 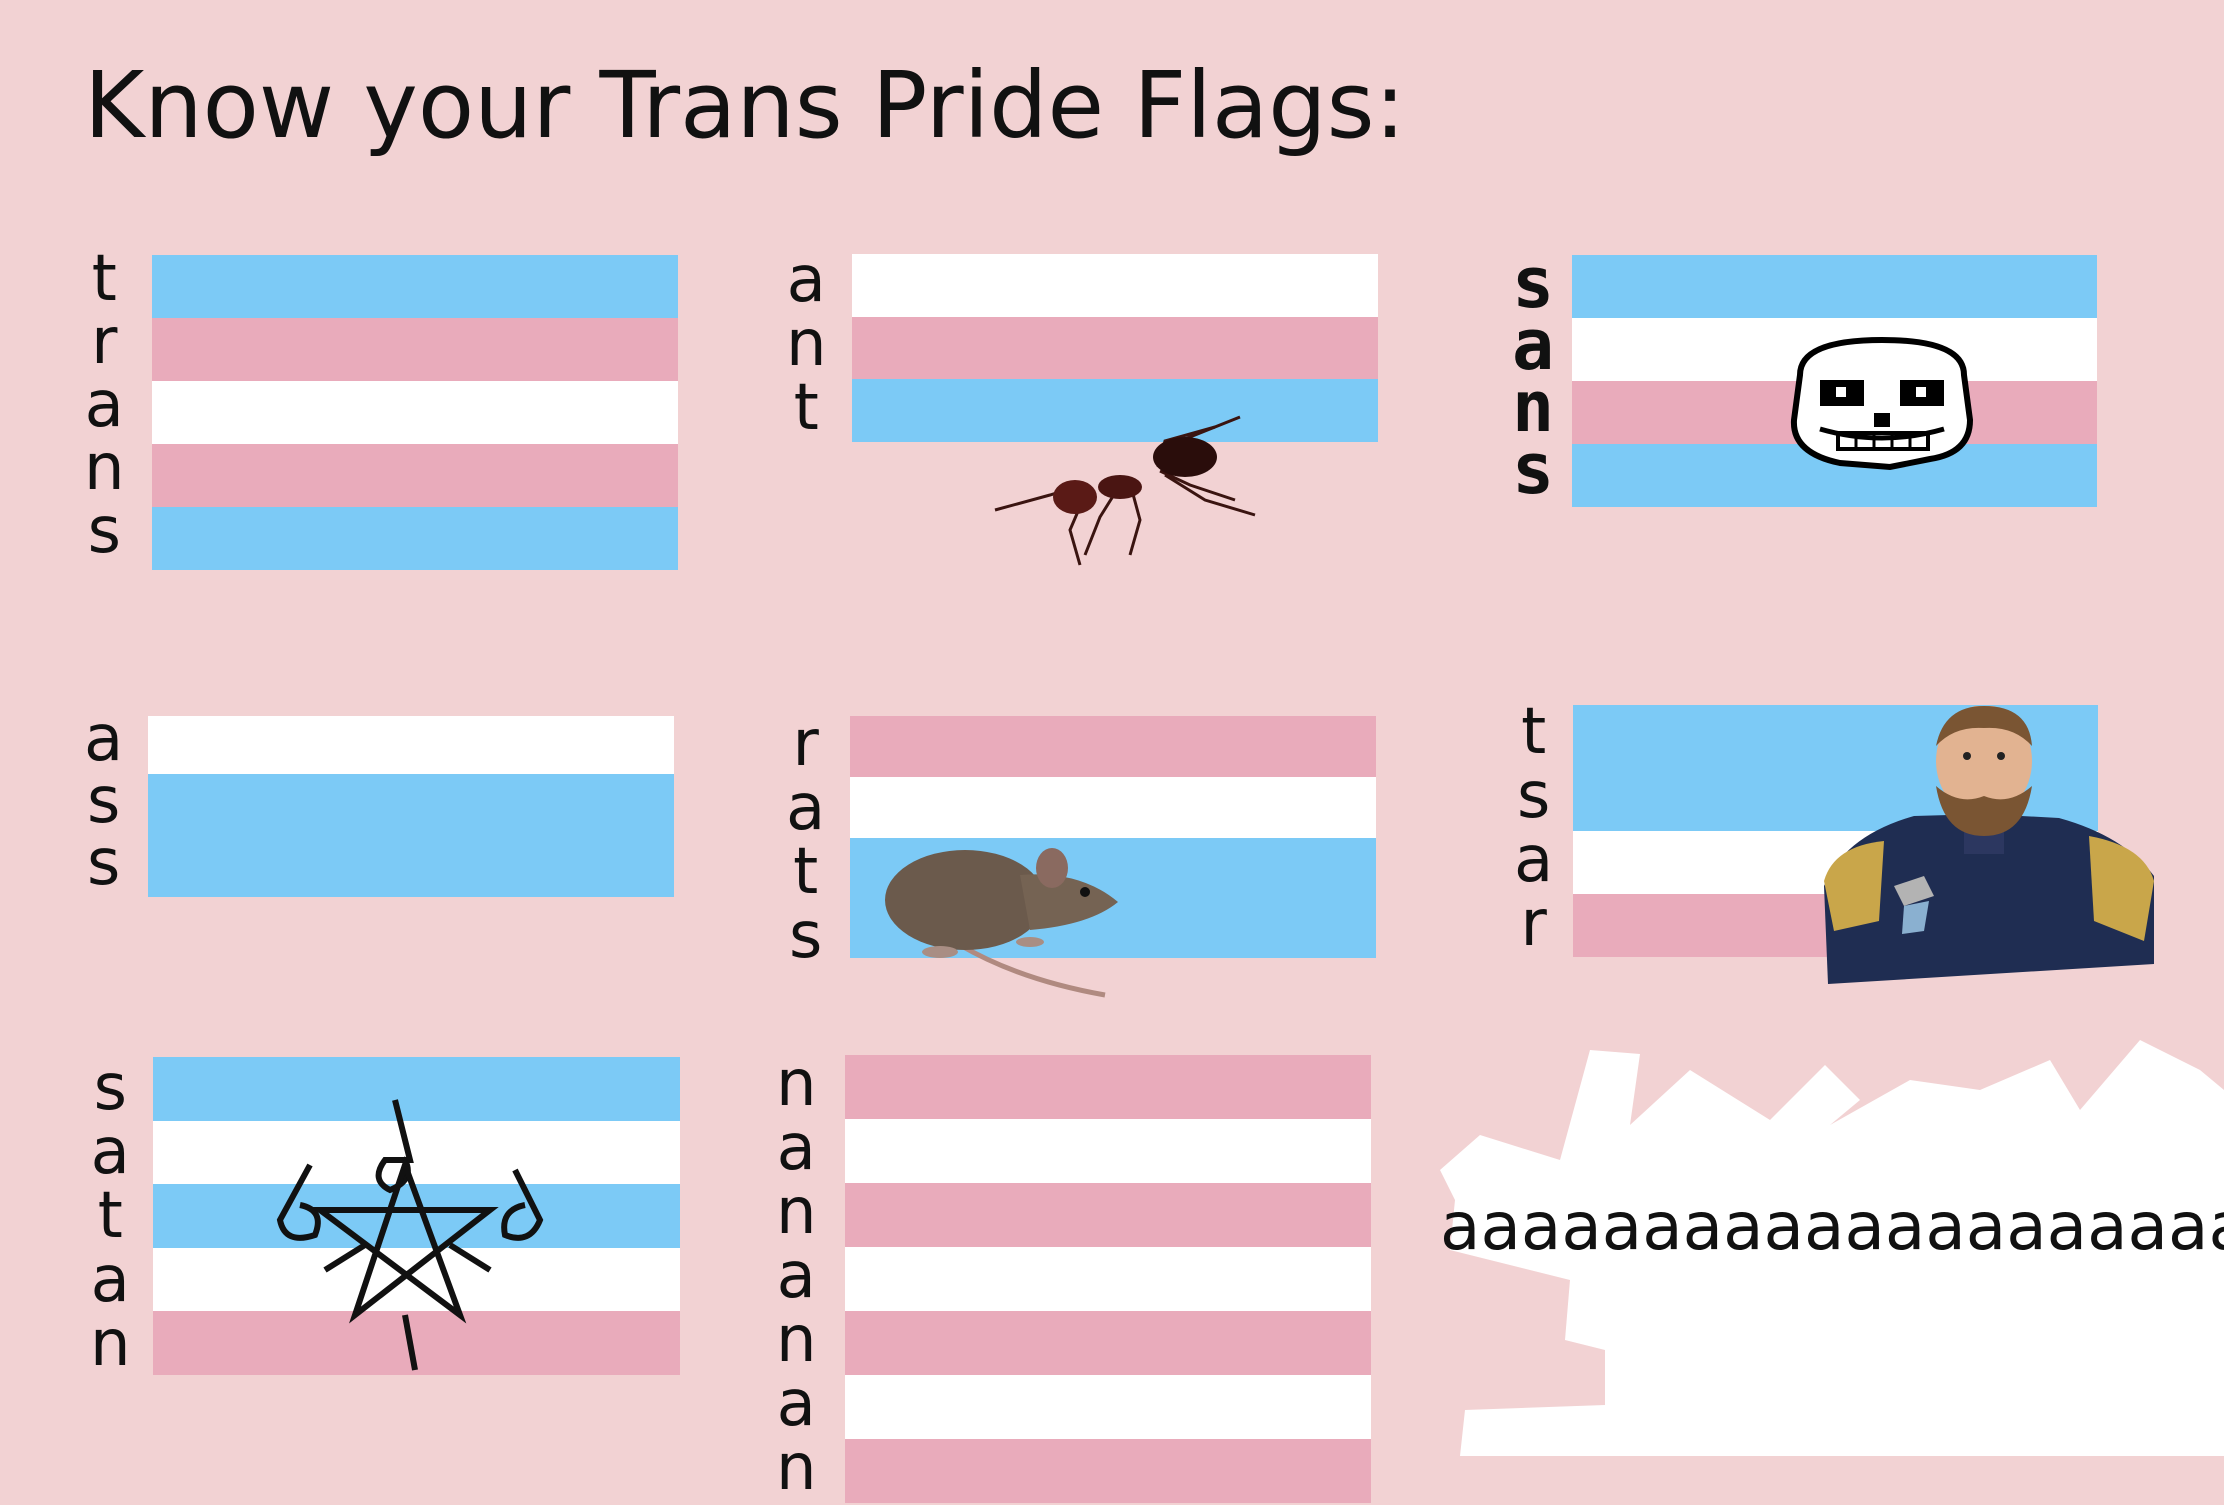 I want to click on rat-icon, so click(x=1001, y=923).